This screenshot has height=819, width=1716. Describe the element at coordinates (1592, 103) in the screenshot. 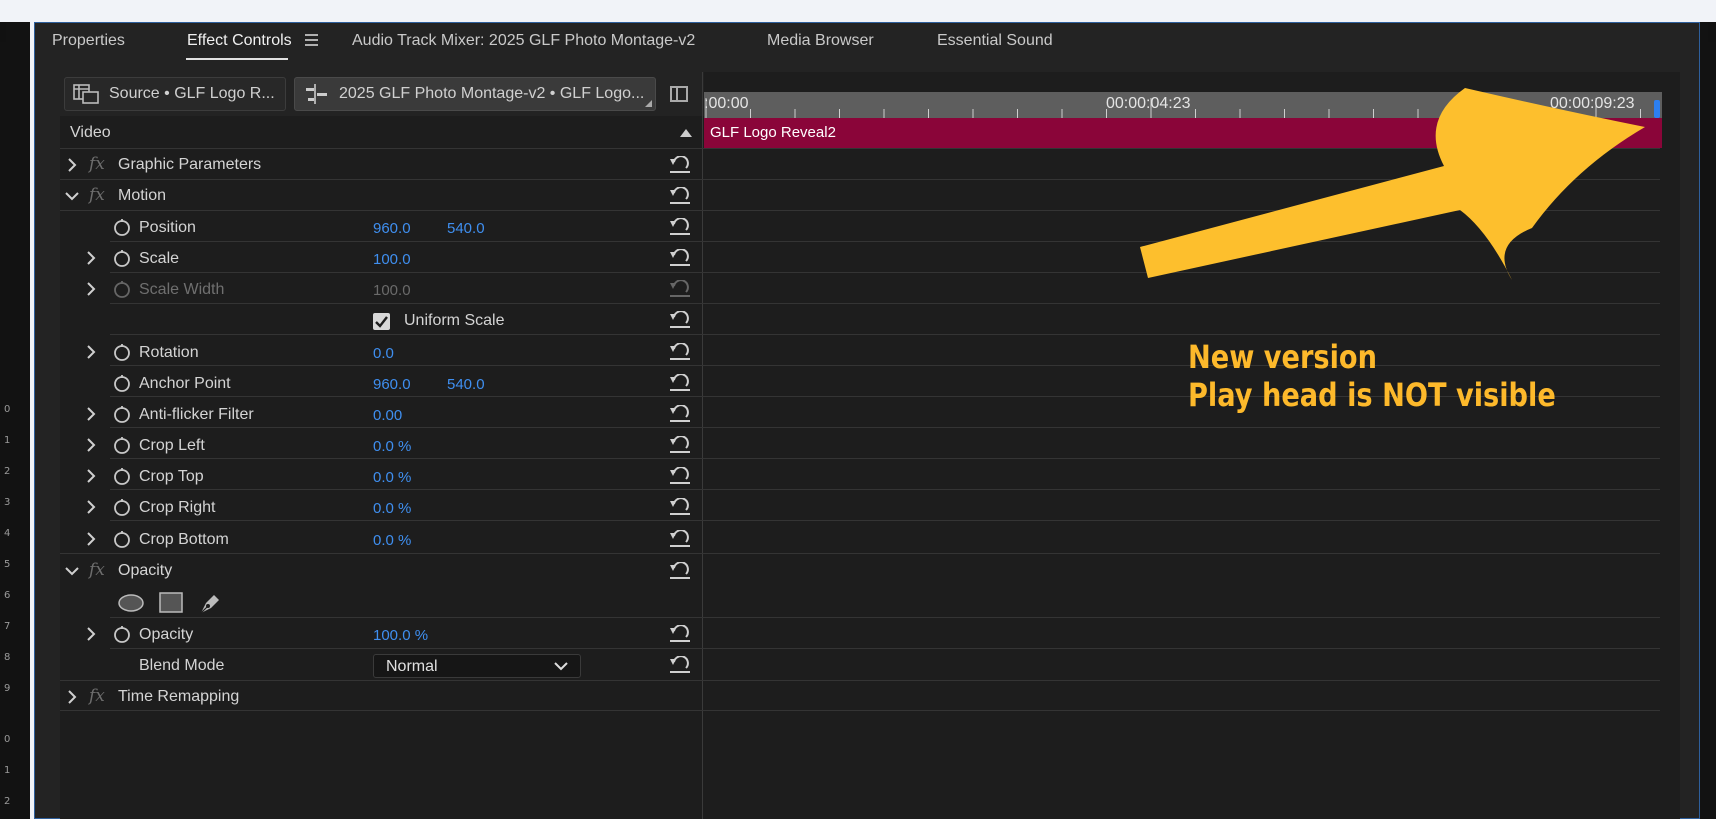

I see `timecode-end: 00:00:09:23` at that location.